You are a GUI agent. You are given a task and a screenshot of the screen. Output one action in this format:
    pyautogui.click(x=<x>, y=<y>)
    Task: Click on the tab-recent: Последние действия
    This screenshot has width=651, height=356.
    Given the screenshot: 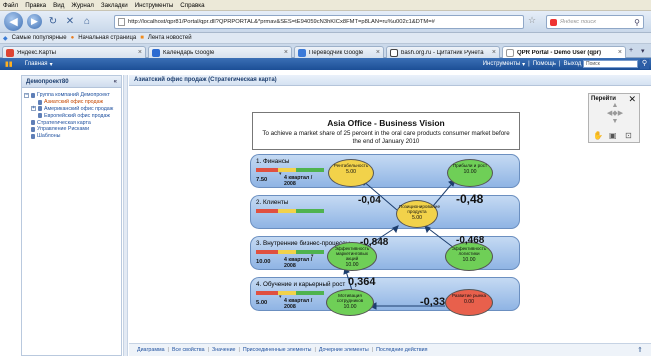 What is the action you would take?
    pyautogui.click(x=401, y=350)
    